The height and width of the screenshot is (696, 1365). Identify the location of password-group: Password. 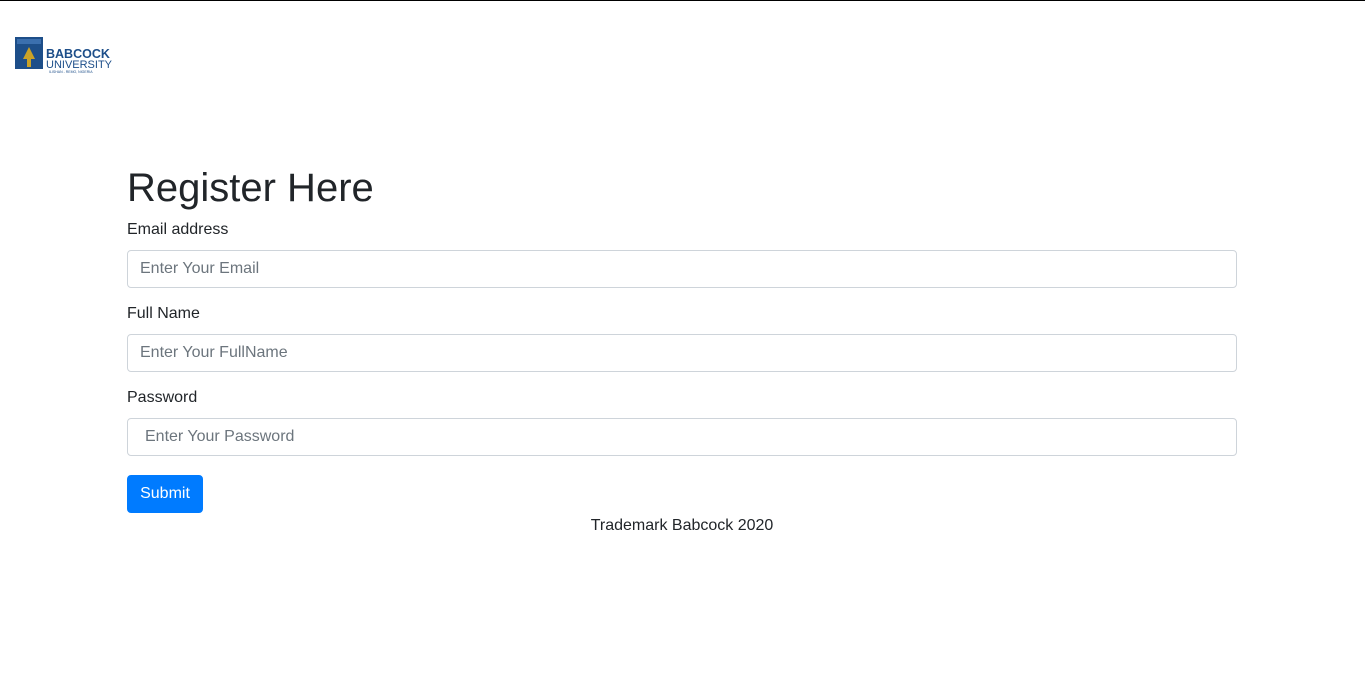
(682, 422).